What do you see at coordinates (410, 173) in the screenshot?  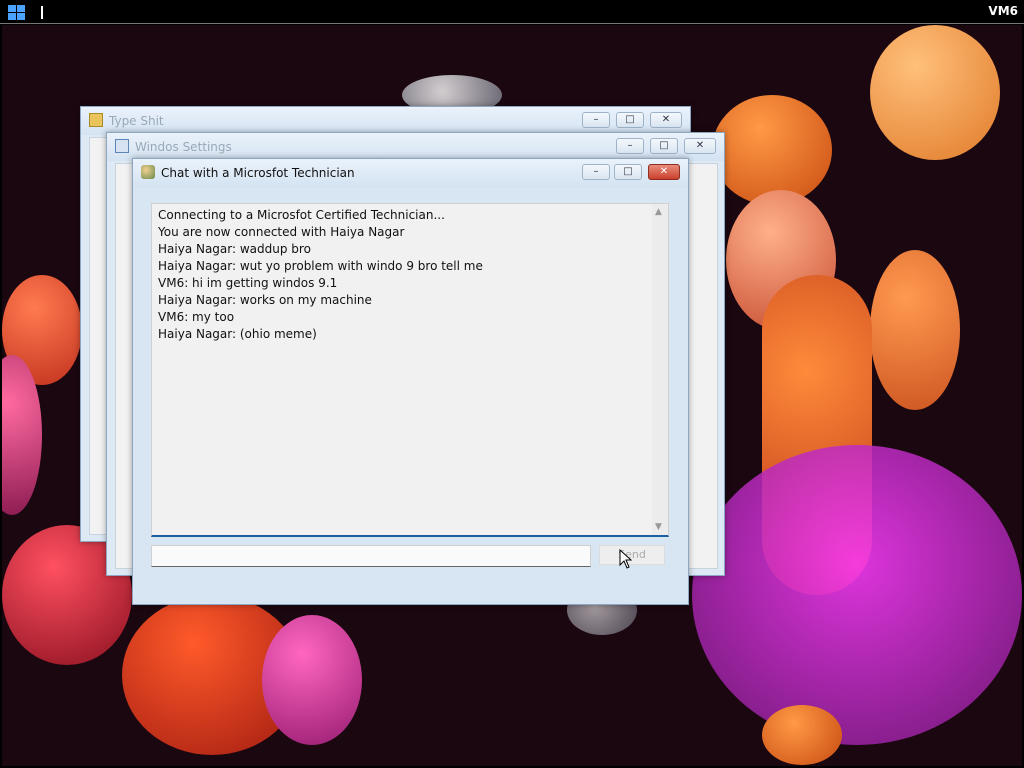 I see `title-bar: Chat with a Microsfot Technician – □ ✕` at bounding box center [410, 173].